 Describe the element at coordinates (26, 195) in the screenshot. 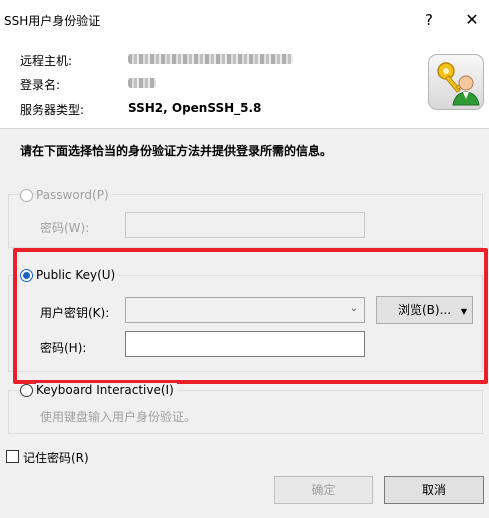

I see `password-radio` at that location.